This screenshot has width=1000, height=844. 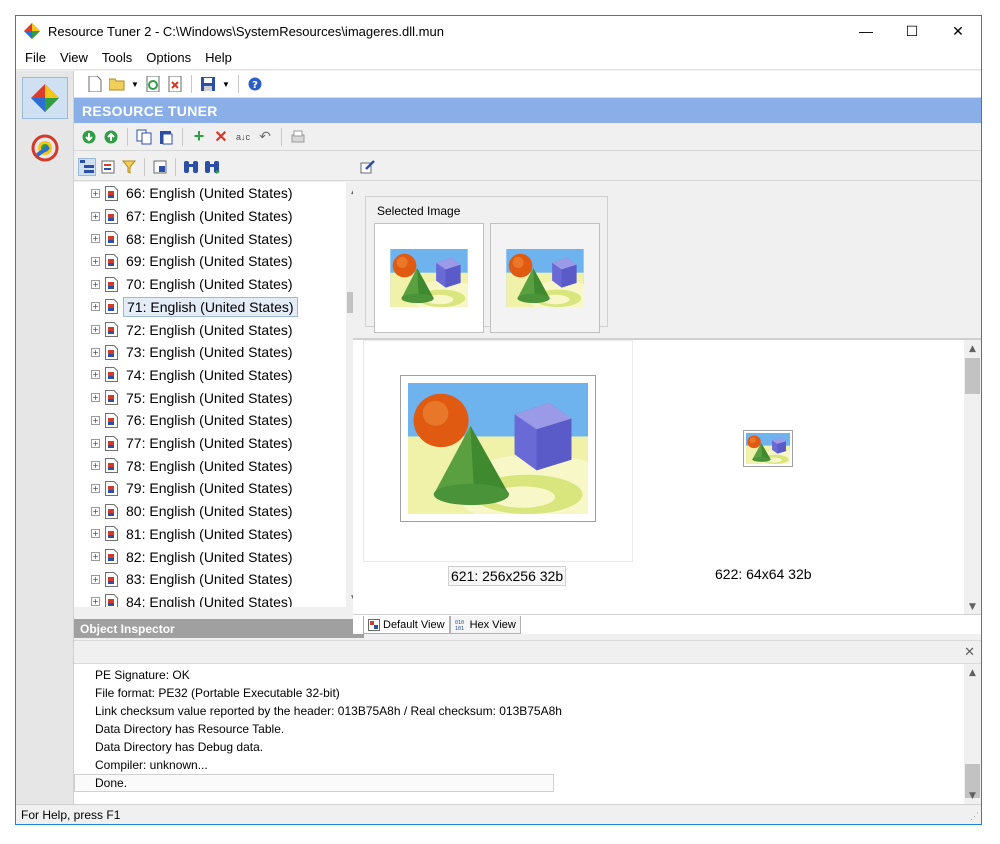 I want to click on tree-item: +74: English (United States), so click(x=185, y=375).